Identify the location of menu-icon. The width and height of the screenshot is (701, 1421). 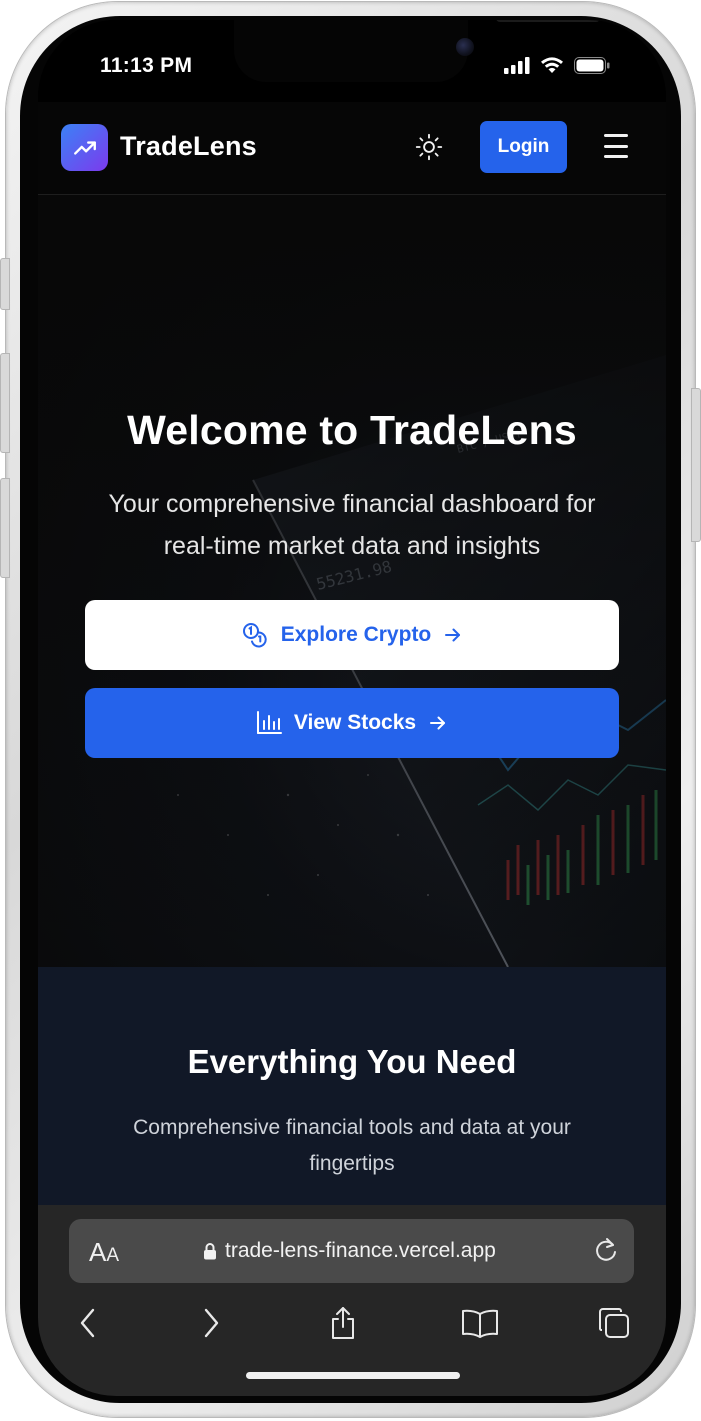
(616, 146).